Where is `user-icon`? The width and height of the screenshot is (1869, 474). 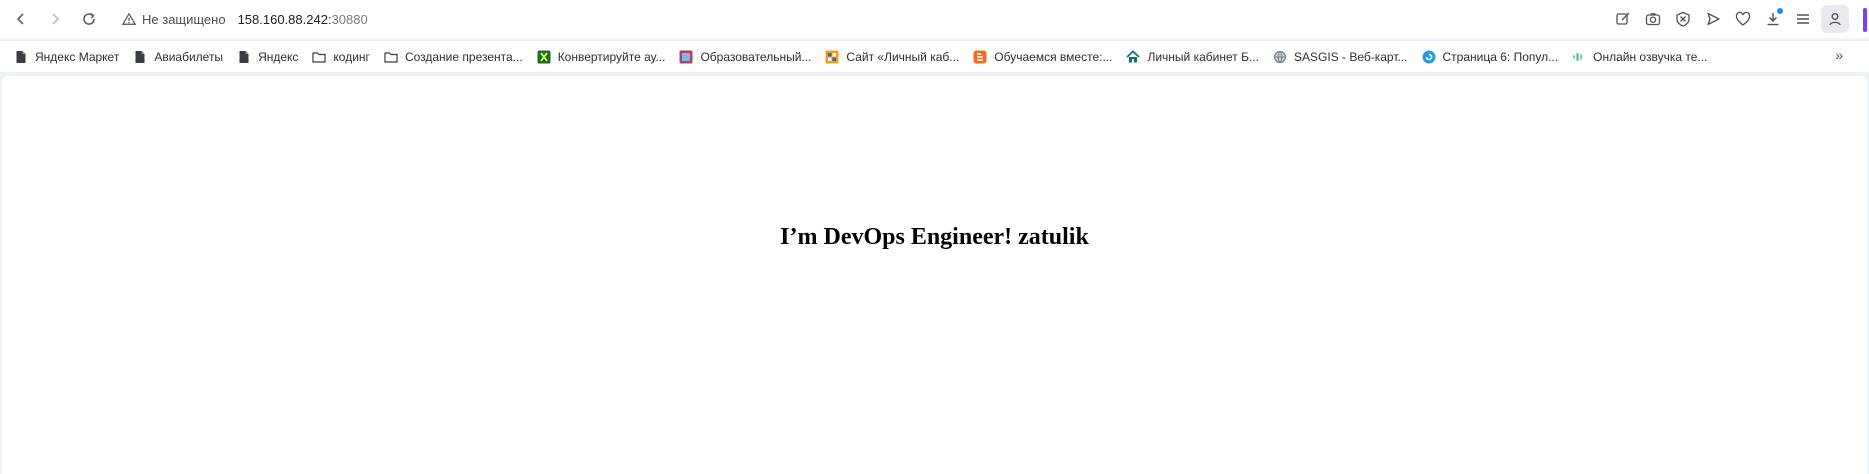
user-icon is located at coordinates (1835, 19).